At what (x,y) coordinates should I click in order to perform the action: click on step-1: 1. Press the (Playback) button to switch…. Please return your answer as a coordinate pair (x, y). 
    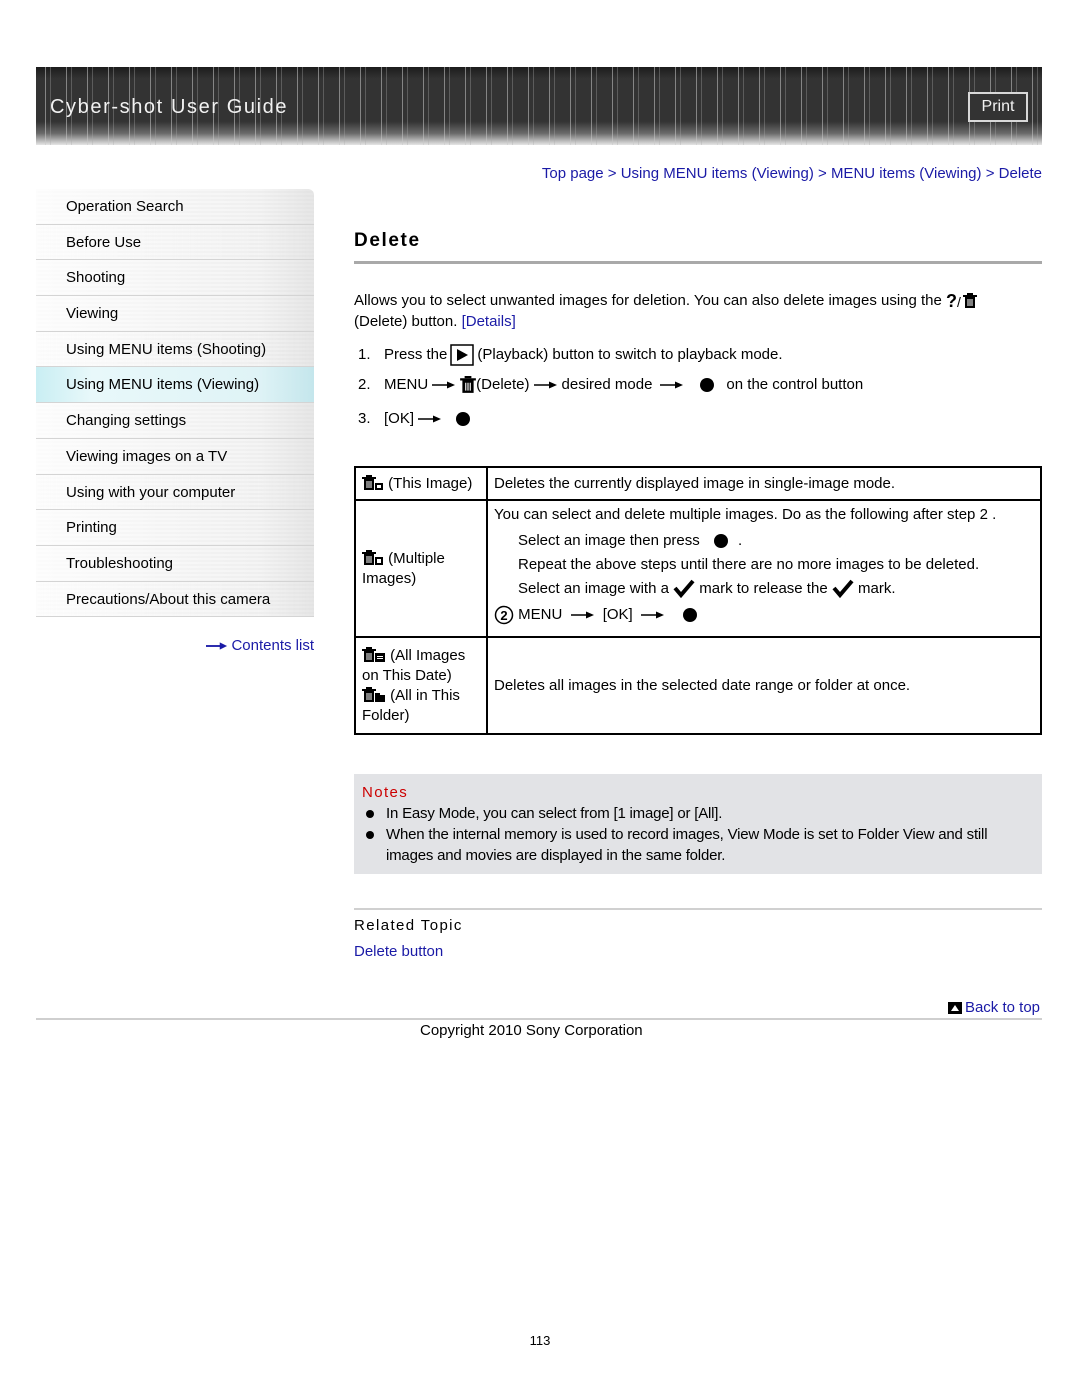
    Looking at the image, I should click on (698, 355).